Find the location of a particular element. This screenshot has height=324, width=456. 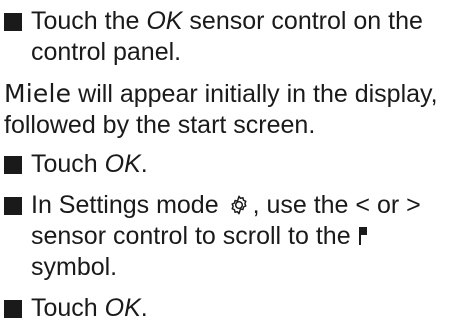

gear-icon is located at coordinates (239, 205).